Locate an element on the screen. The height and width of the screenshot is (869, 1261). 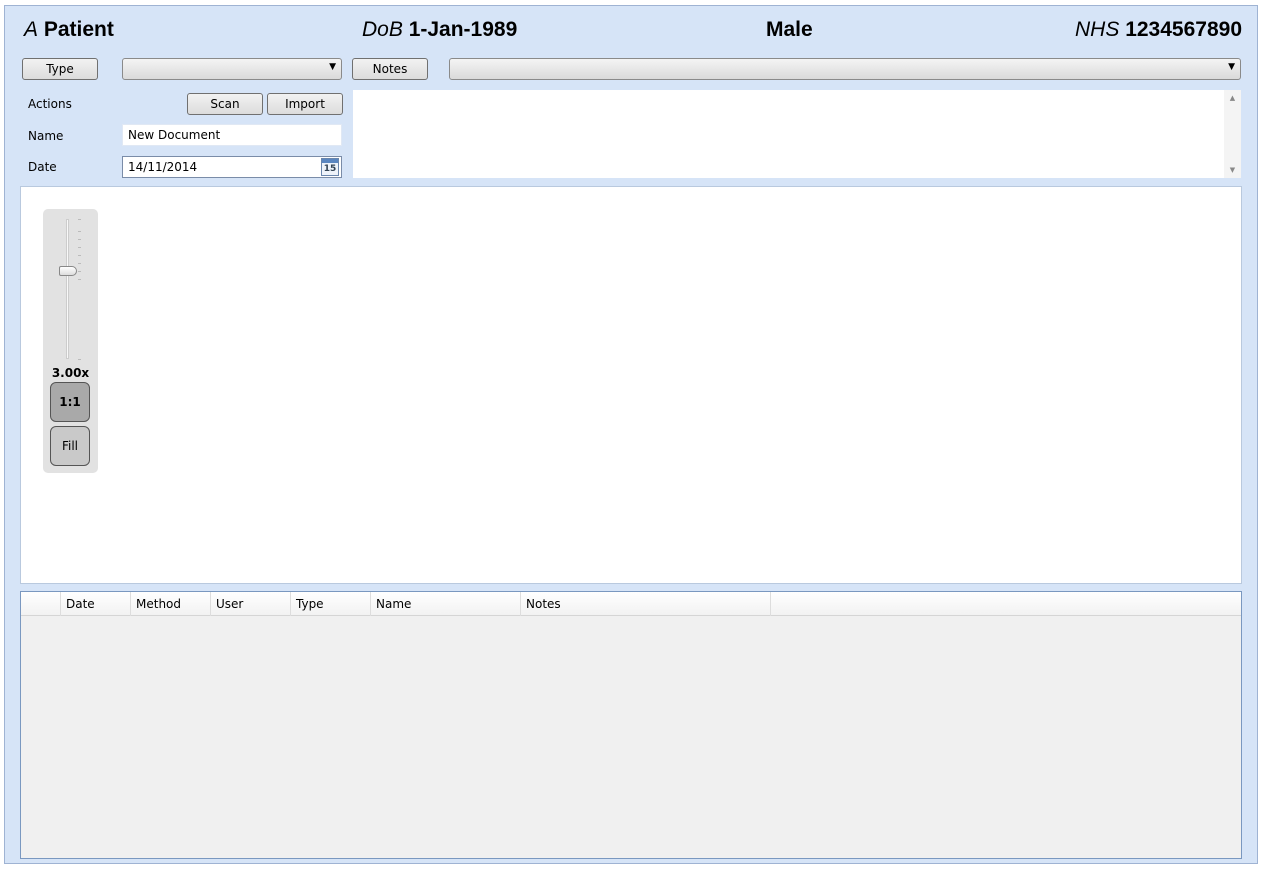
date-picker: 14/11/2014 15 is located at coordinates (232, 167).